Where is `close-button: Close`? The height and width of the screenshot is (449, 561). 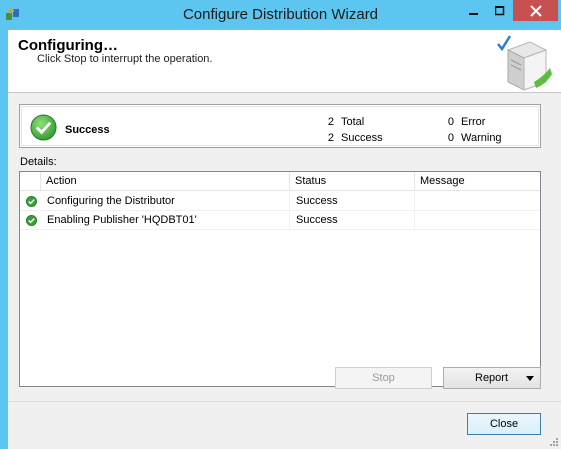 close-button: Close is located at coordinates (504, 424).